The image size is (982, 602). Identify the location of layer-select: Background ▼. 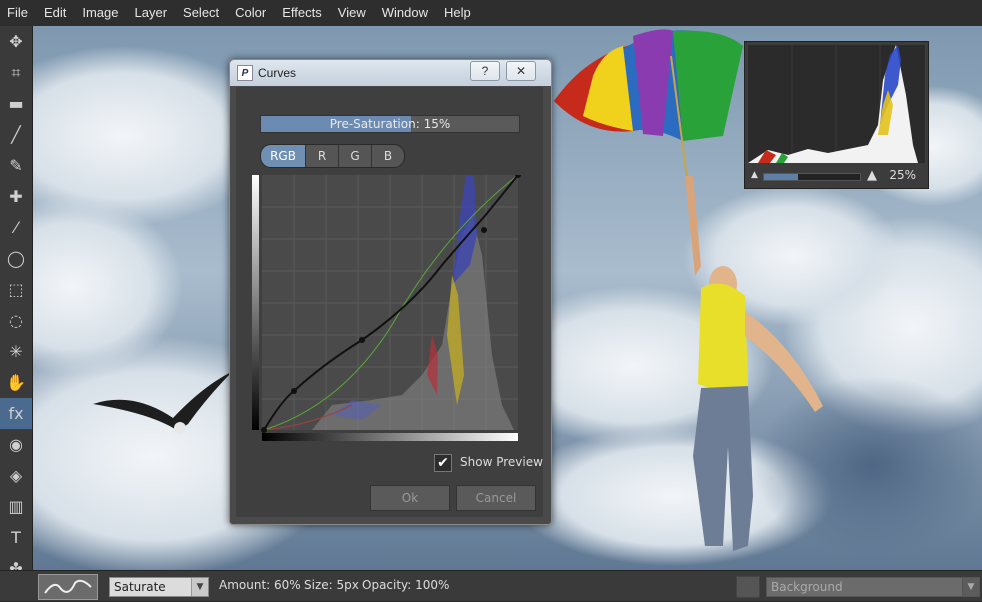
(873, 587).